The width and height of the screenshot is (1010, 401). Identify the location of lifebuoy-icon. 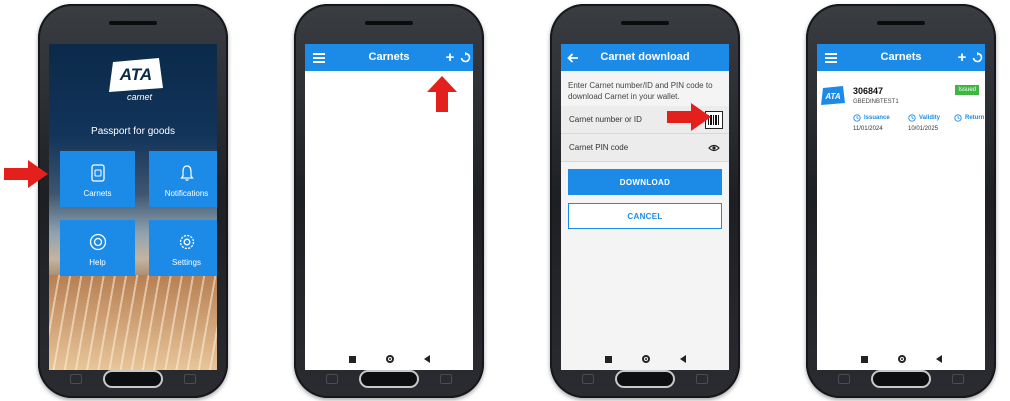
(97, 242).